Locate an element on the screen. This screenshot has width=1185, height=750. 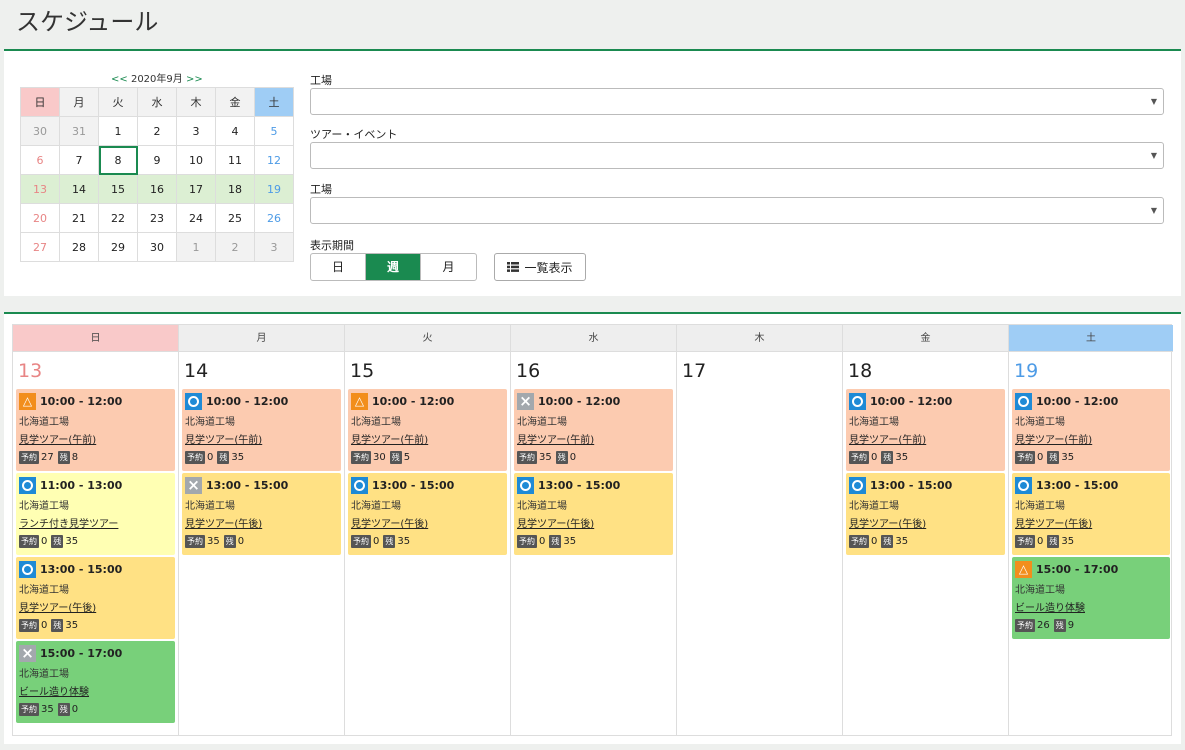
mini-calendar-day: 16 is located at coordinates (157, 189).